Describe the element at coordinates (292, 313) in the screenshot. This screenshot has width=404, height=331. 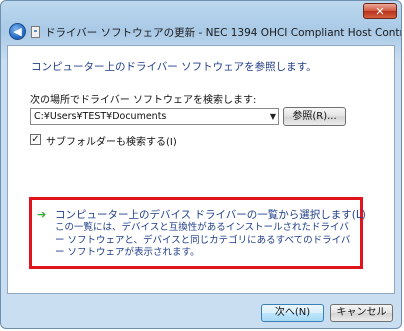
I see `next-button: 次へ(N)` at that location.